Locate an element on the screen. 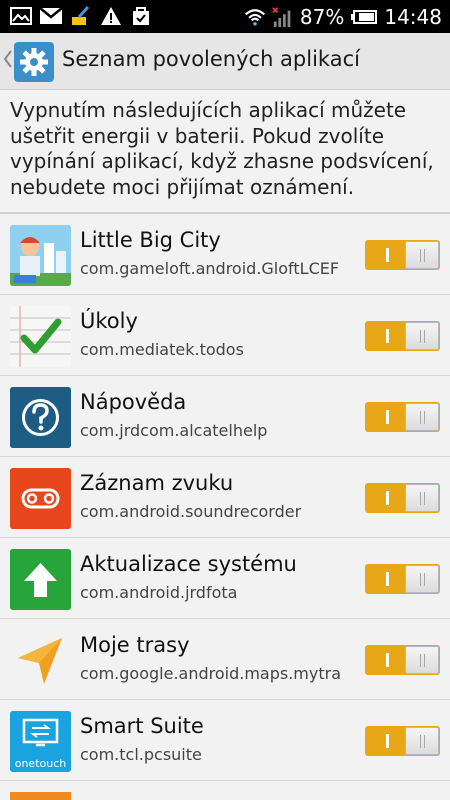  battery-icon is located at coordinates (364, 17).